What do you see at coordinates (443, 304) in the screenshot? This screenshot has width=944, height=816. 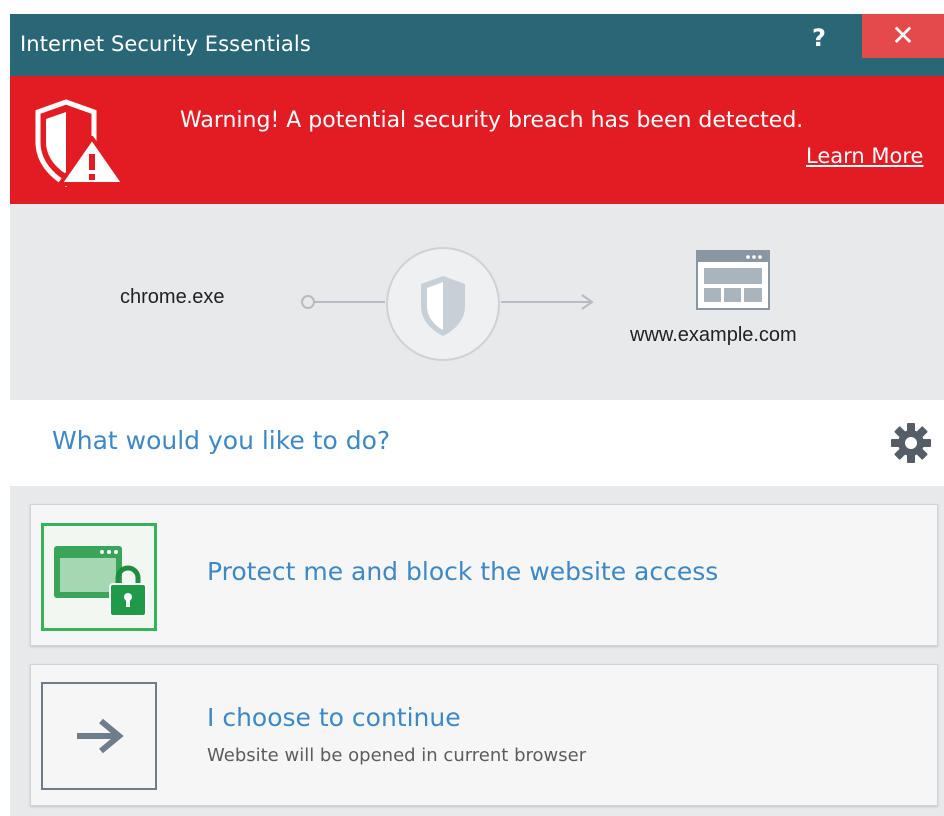 I see `shield-icon` at bounding box center [443, 304].